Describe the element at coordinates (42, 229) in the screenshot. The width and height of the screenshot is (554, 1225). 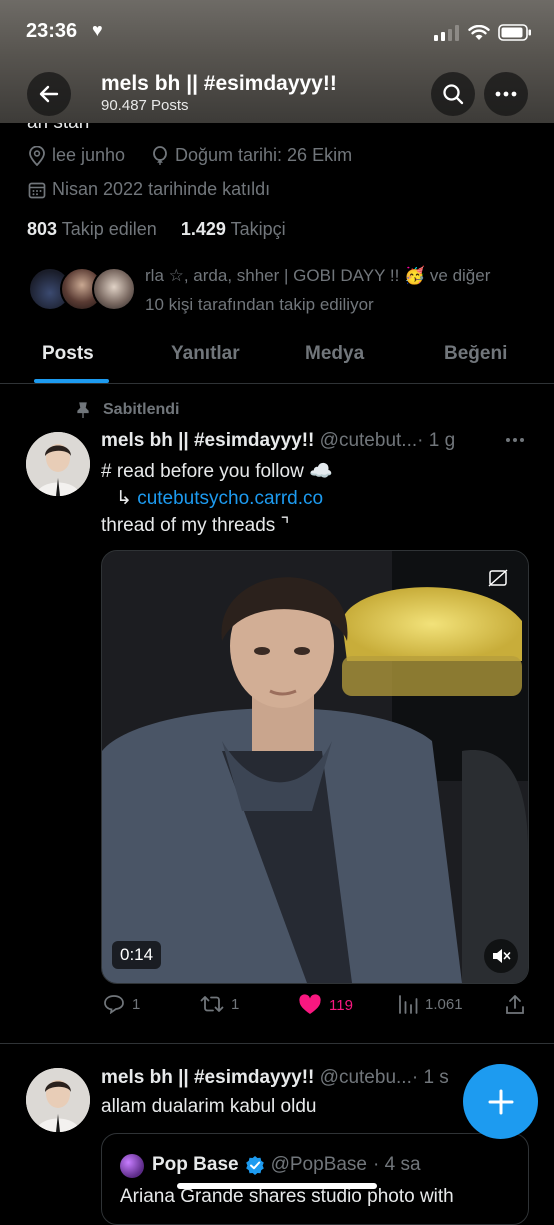
I see `following-count: 803` at that location.